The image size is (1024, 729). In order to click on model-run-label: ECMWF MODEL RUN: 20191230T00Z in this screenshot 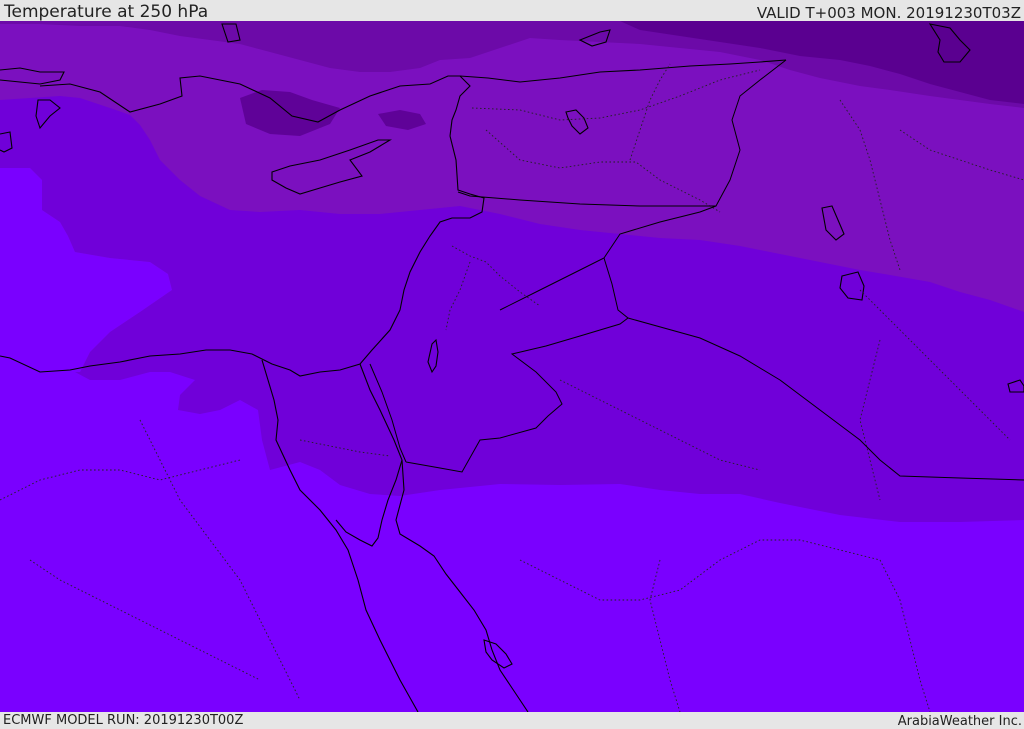, I will do `click(123, 720)`.